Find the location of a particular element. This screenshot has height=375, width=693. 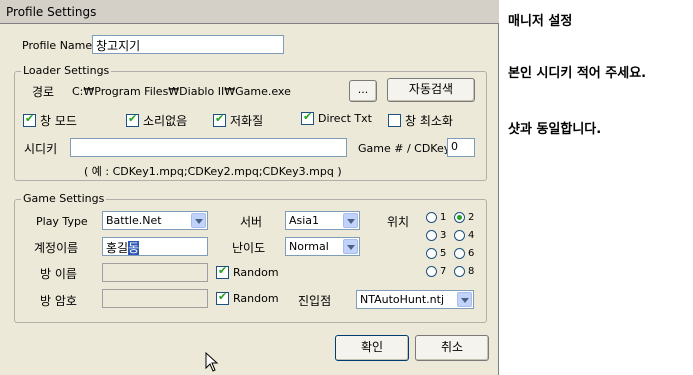

play-type-select: Battle.Net is located at coordinates (155, 220).